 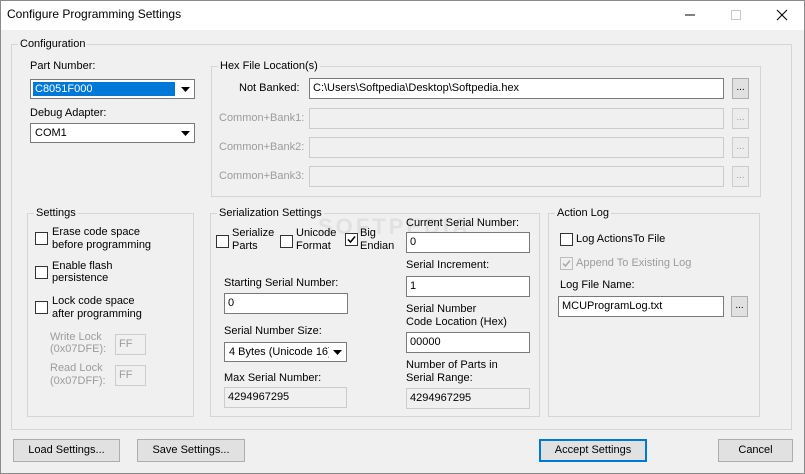 I want to click on not-banked-label: Not Banked:, so click(x=269, y=88).